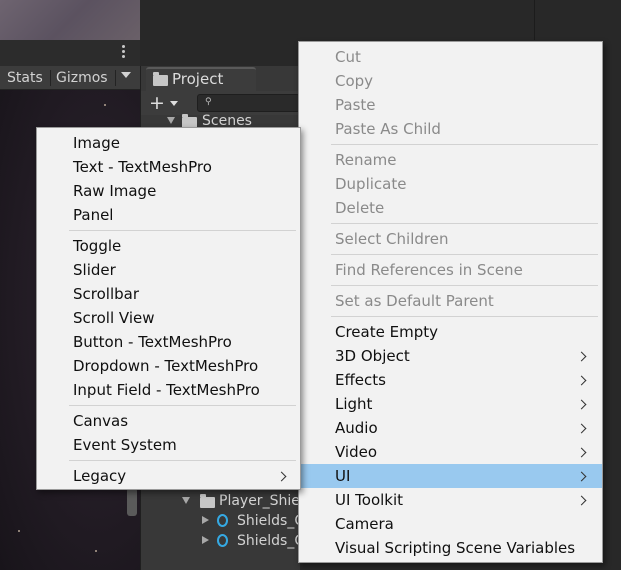 This screenshot has width=621, height=570. What do you see at coordinates (100, 476) in the screenshot?
I see `menu-item-label: Legacy` at bounding box center [100, 476].